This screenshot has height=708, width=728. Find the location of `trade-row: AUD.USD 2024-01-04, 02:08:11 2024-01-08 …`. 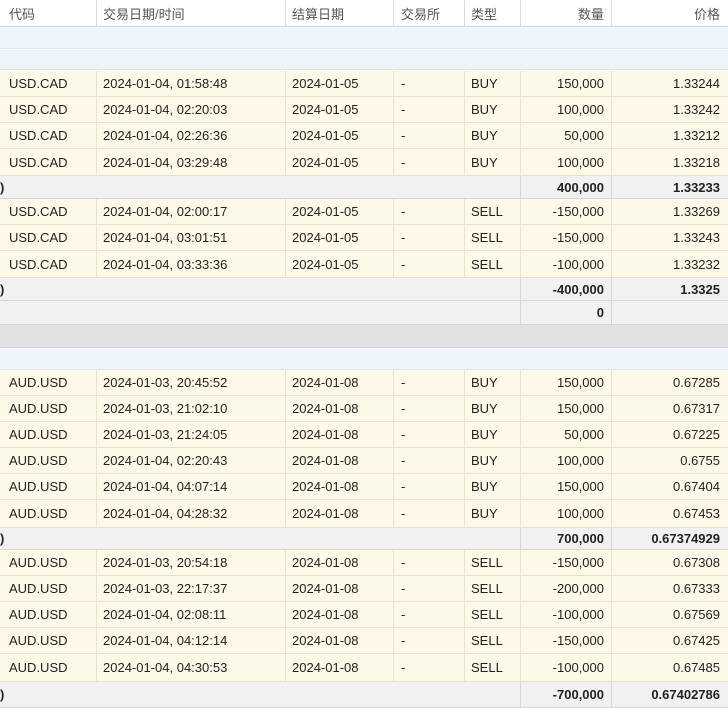

trade-row: AUD.USD 2024-01-04, 02:08:11 2024-01-08 … is located at coordinates (364, 615).